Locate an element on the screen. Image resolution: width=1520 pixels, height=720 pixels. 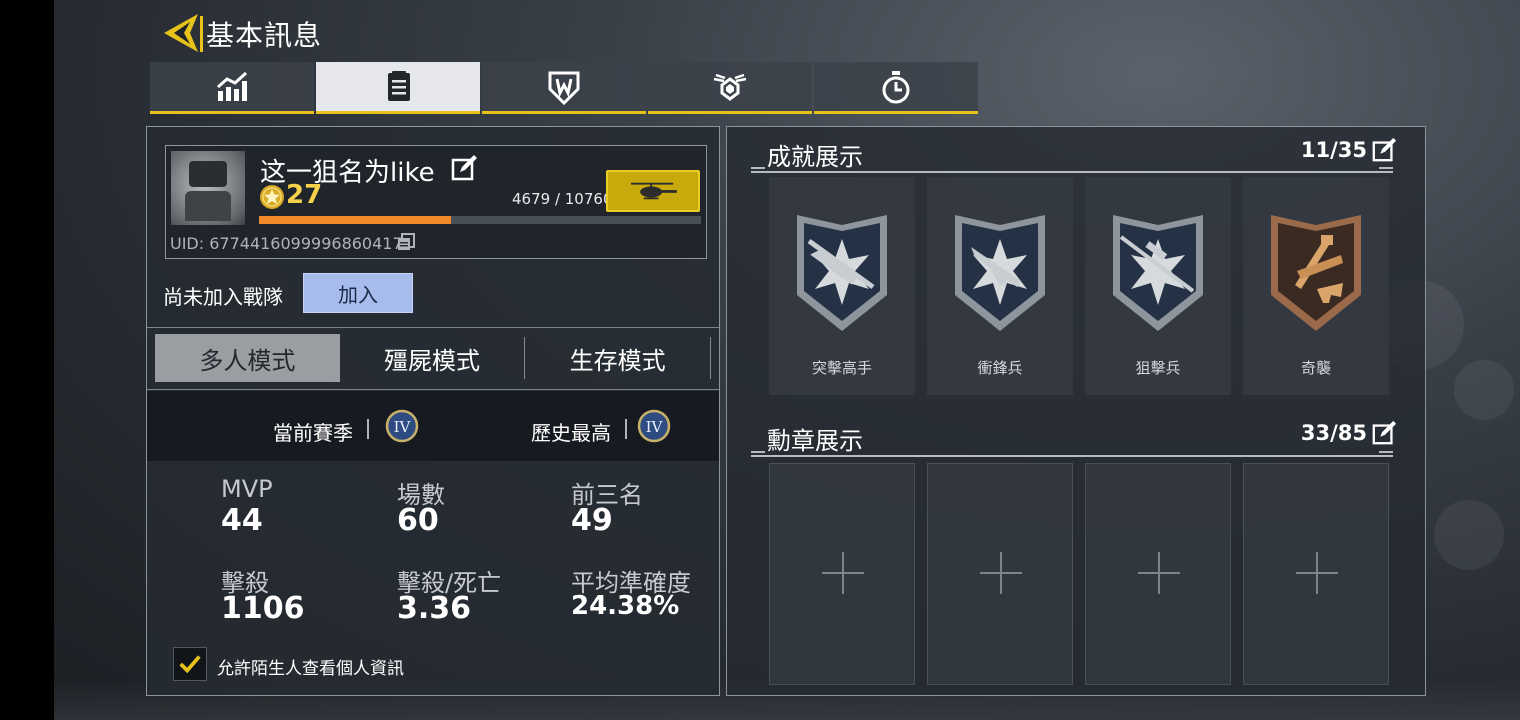
shield-badge-icon is located at coordinates (564, 88).